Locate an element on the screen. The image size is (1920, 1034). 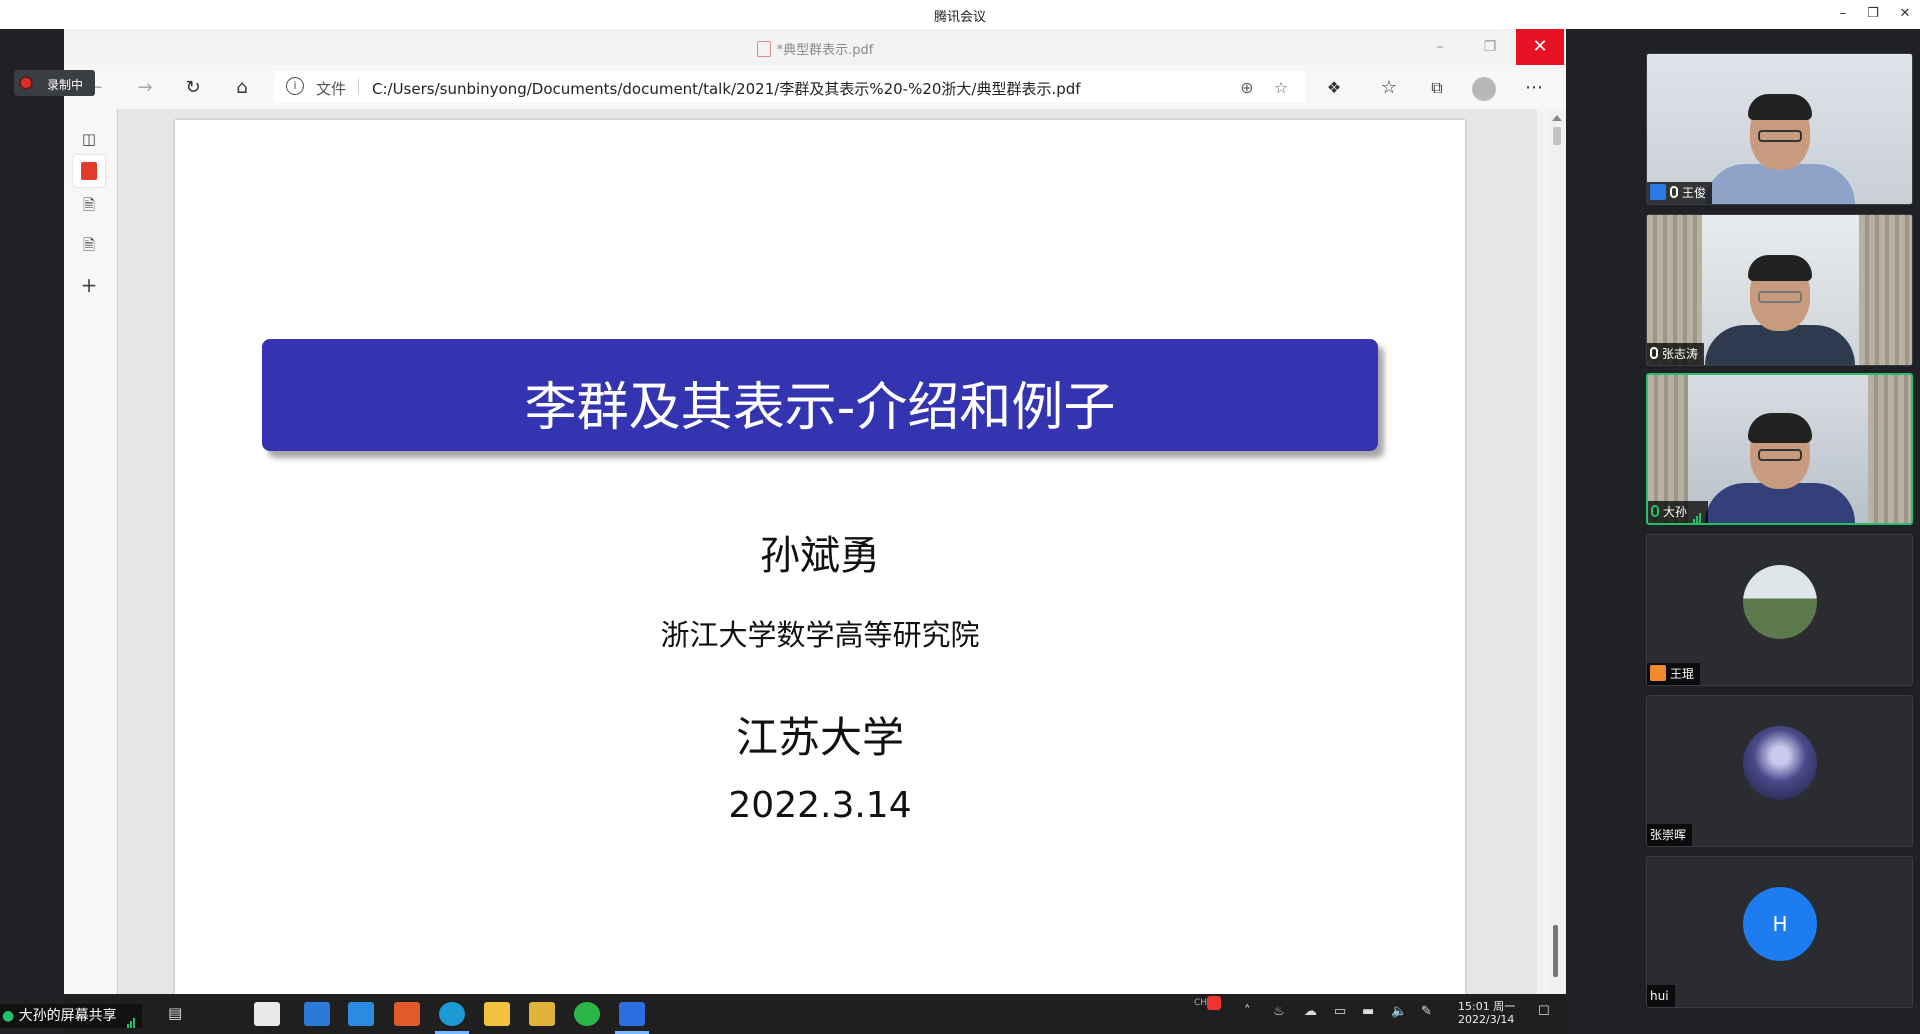
ime-indicator: CH is located at coordinates (1200, 1003).